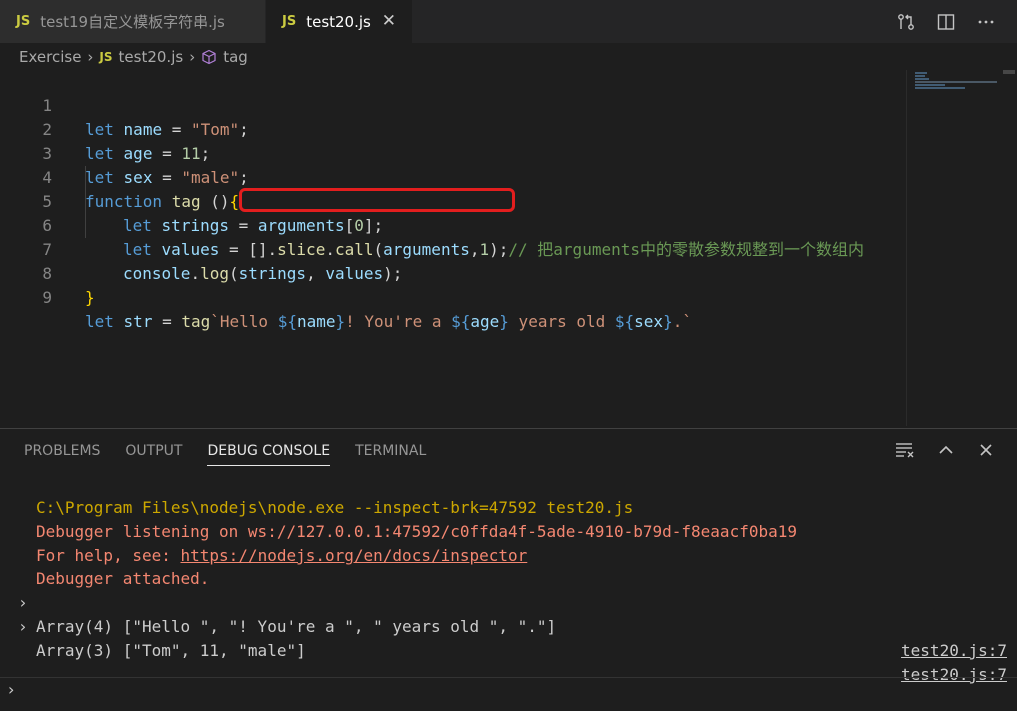  I want to click on tab-test19: JS test19自定义模板字符串.js, so click(132, 21).